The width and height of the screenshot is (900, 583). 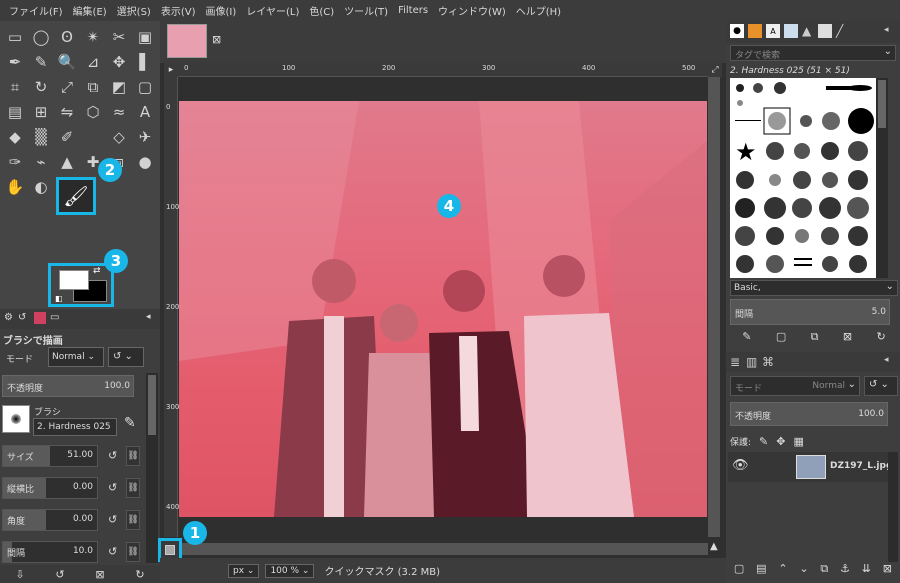 I want to click on dynamics-tab-icon: ▲, so click(x=806, y=31).